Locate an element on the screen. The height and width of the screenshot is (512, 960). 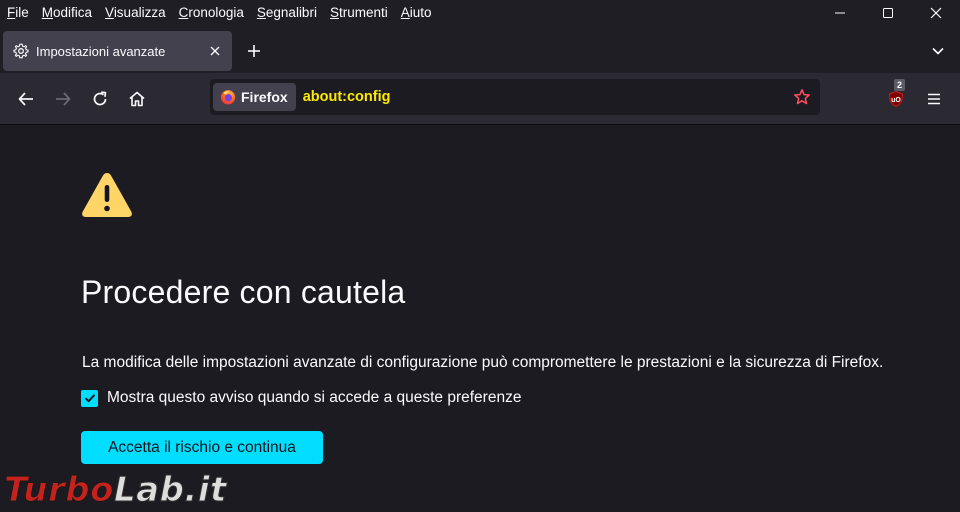
show-warning-checkbox is located at coordinates (89, 398).